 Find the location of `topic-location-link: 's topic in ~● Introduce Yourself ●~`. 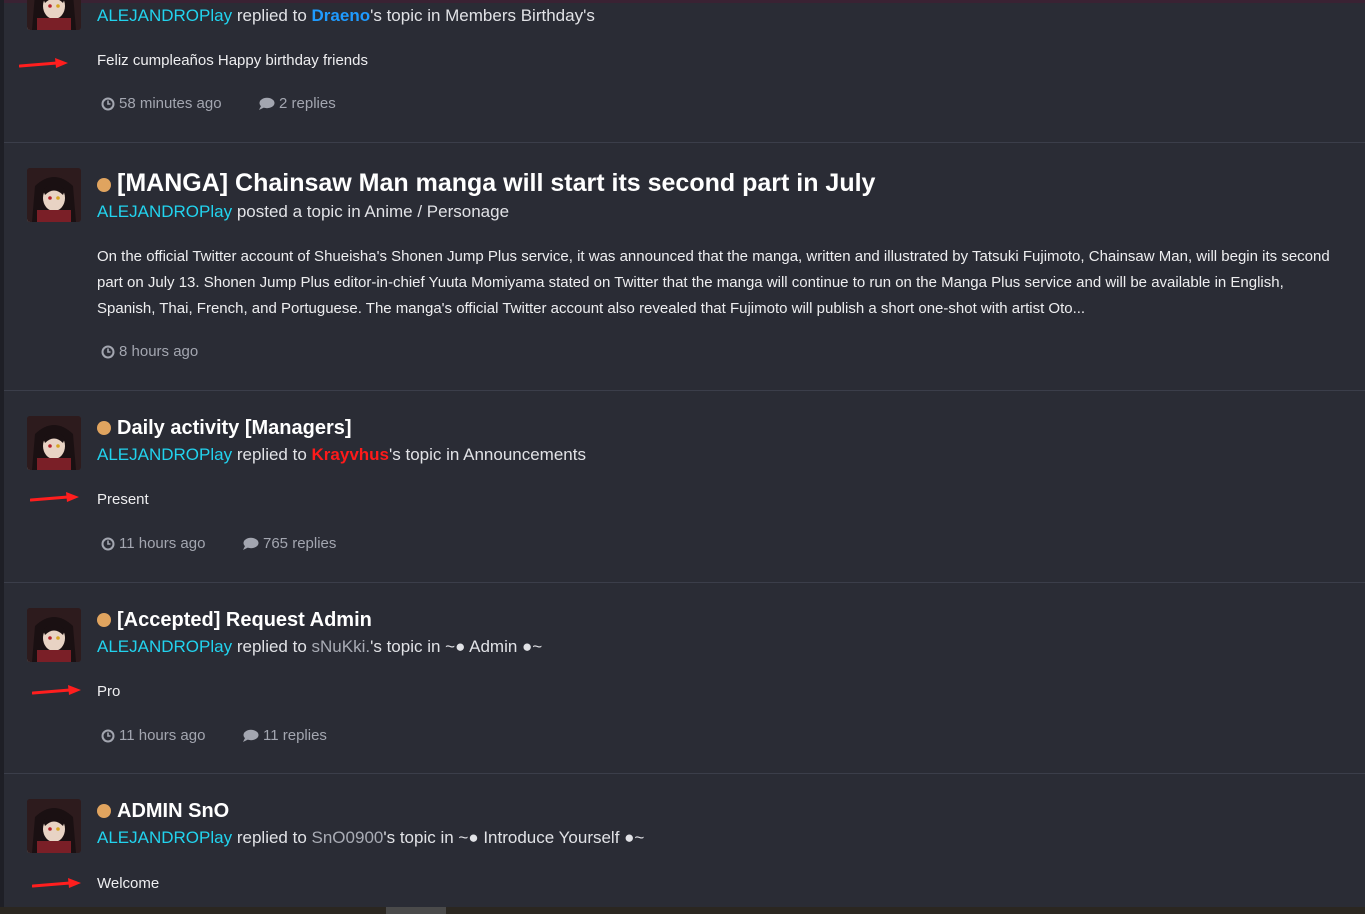

topic-location-link: 's topic in ~● Introduce Yourself ●~ is located at coordinates (513, 837).